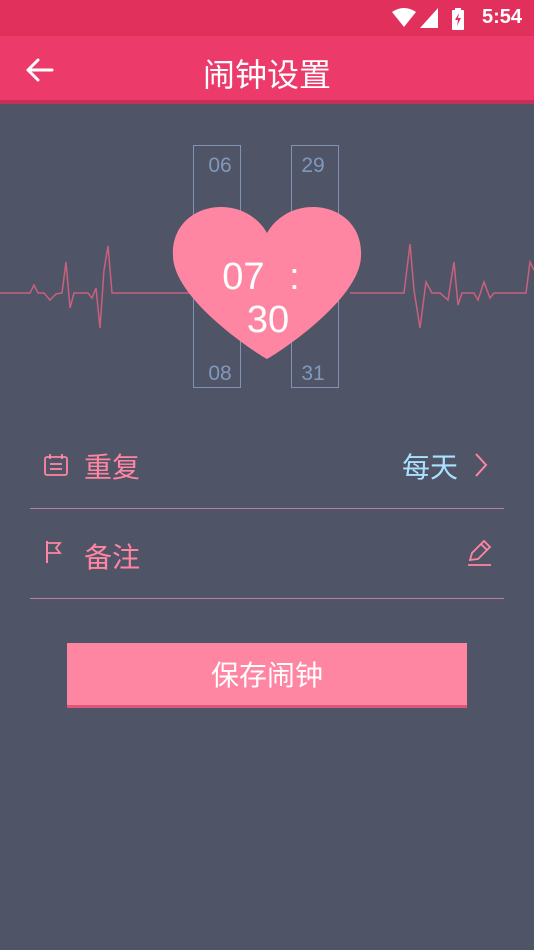  I want to click on note-row: 备注, so click(267, 554).